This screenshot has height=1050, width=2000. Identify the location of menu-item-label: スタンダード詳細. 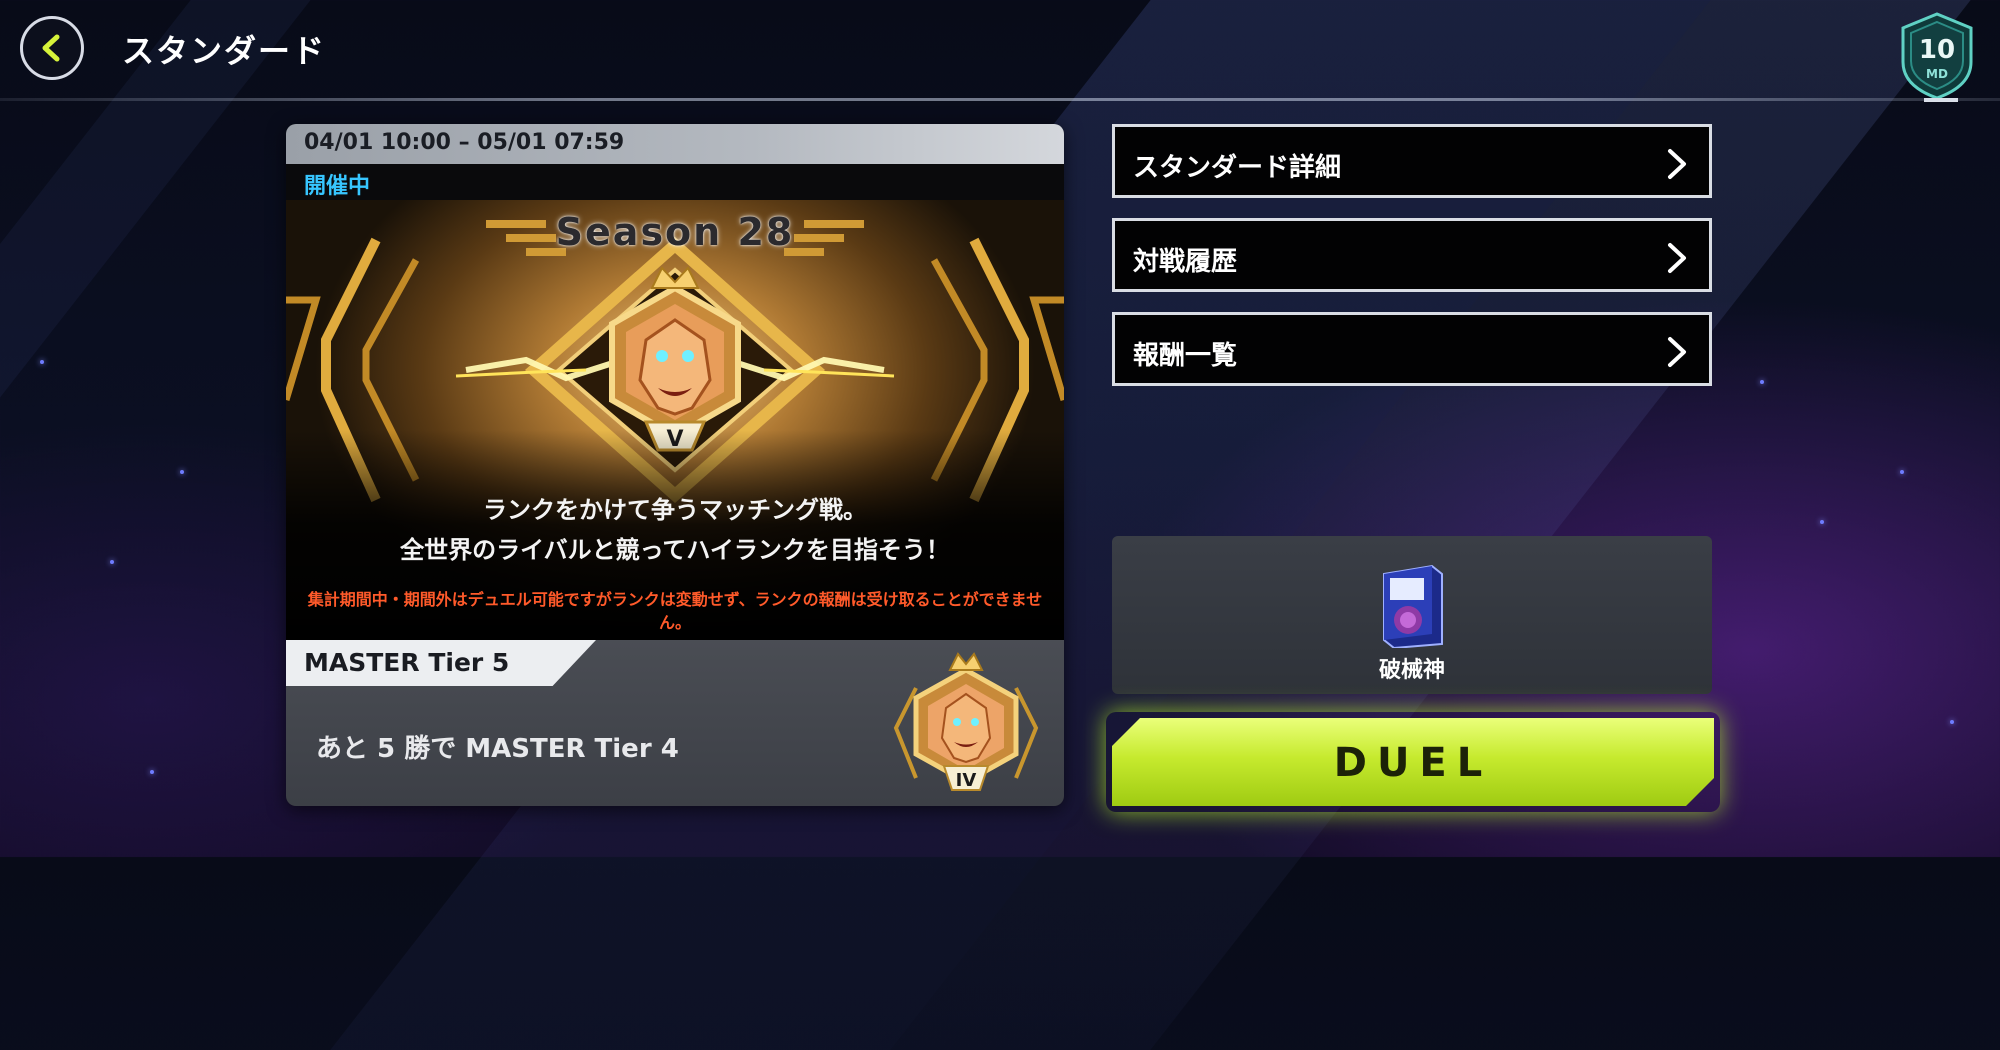
(1237, 168).